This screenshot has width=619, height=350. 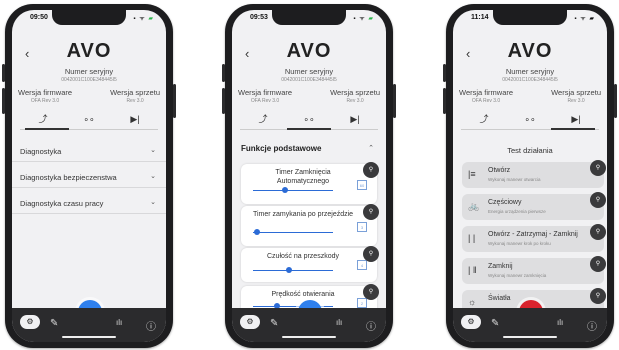 I want to click on gate-step-icon: | |, so click(x=472, y=238).